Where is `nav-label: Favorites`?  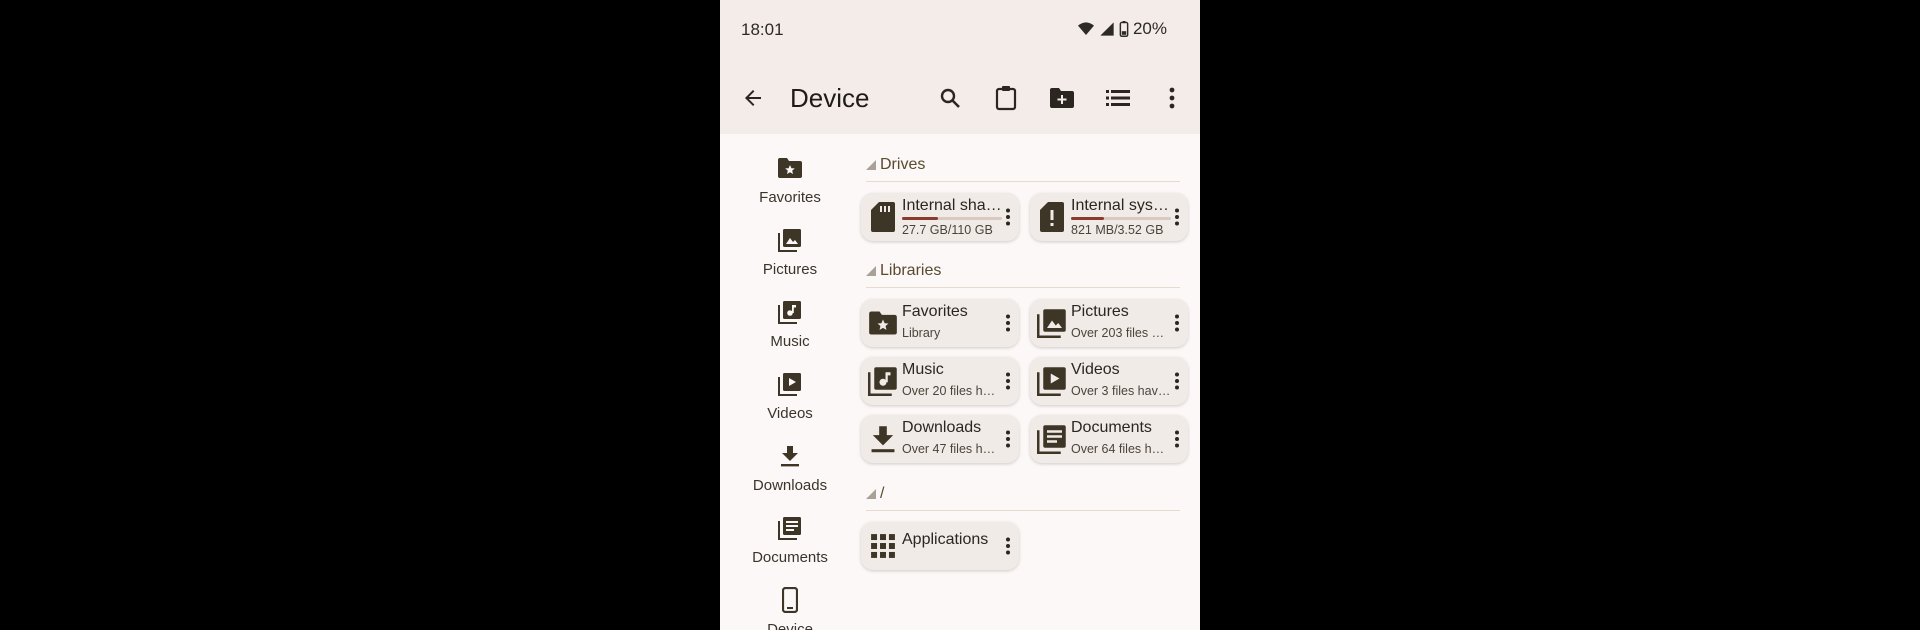 nav-label: Favorites is located at coordinates (790, 197).